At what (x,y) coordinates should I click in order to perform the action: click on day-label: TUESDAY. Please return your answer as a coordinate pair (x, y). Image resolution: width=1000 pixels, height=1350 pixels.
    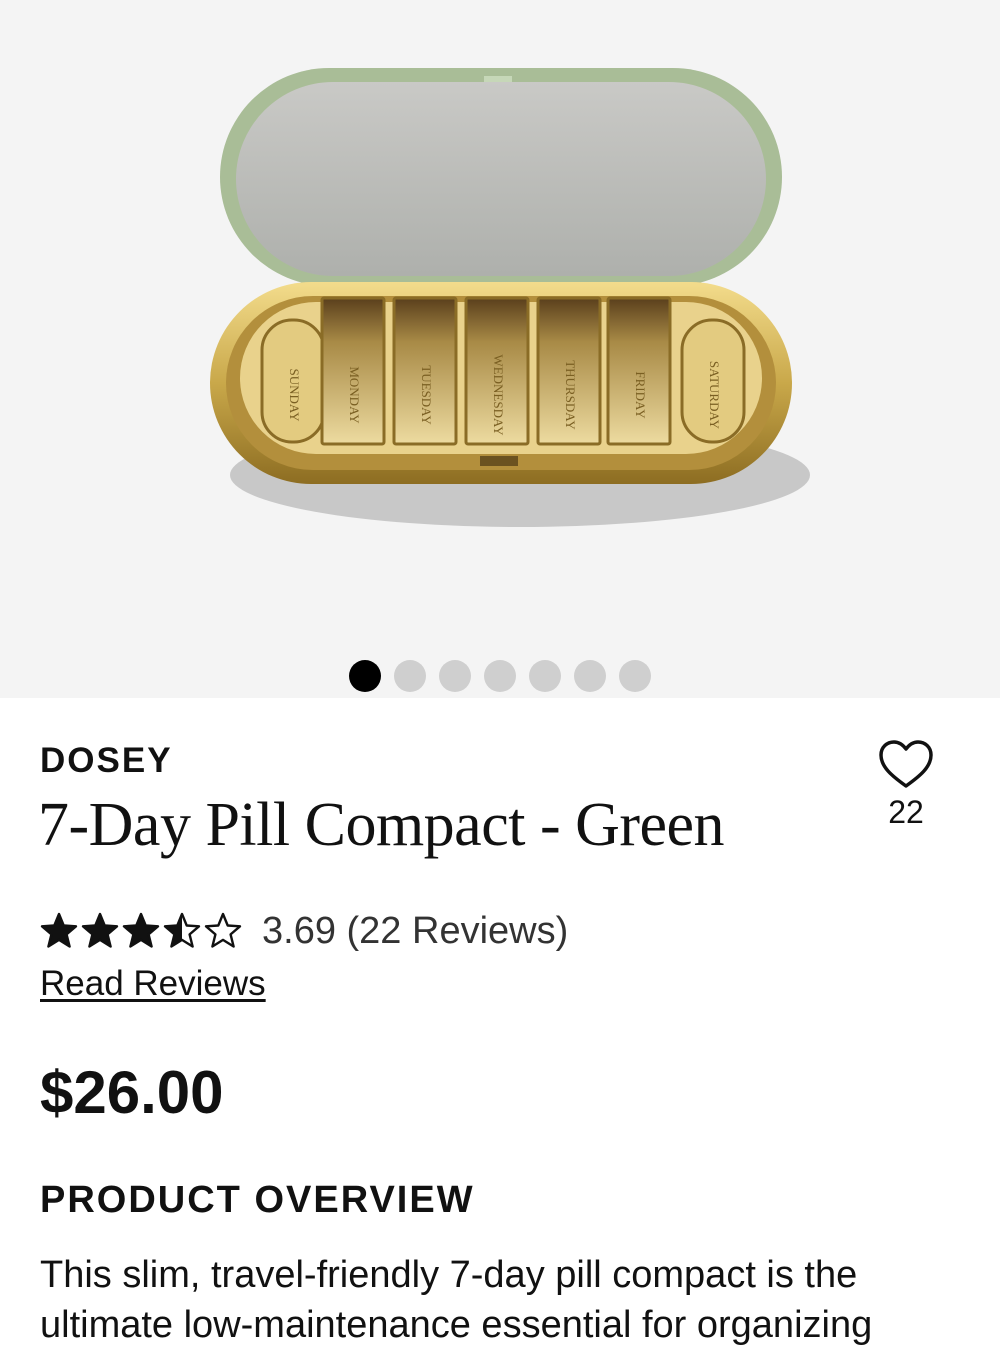
    Looking at the image, I should click on (426, 395).